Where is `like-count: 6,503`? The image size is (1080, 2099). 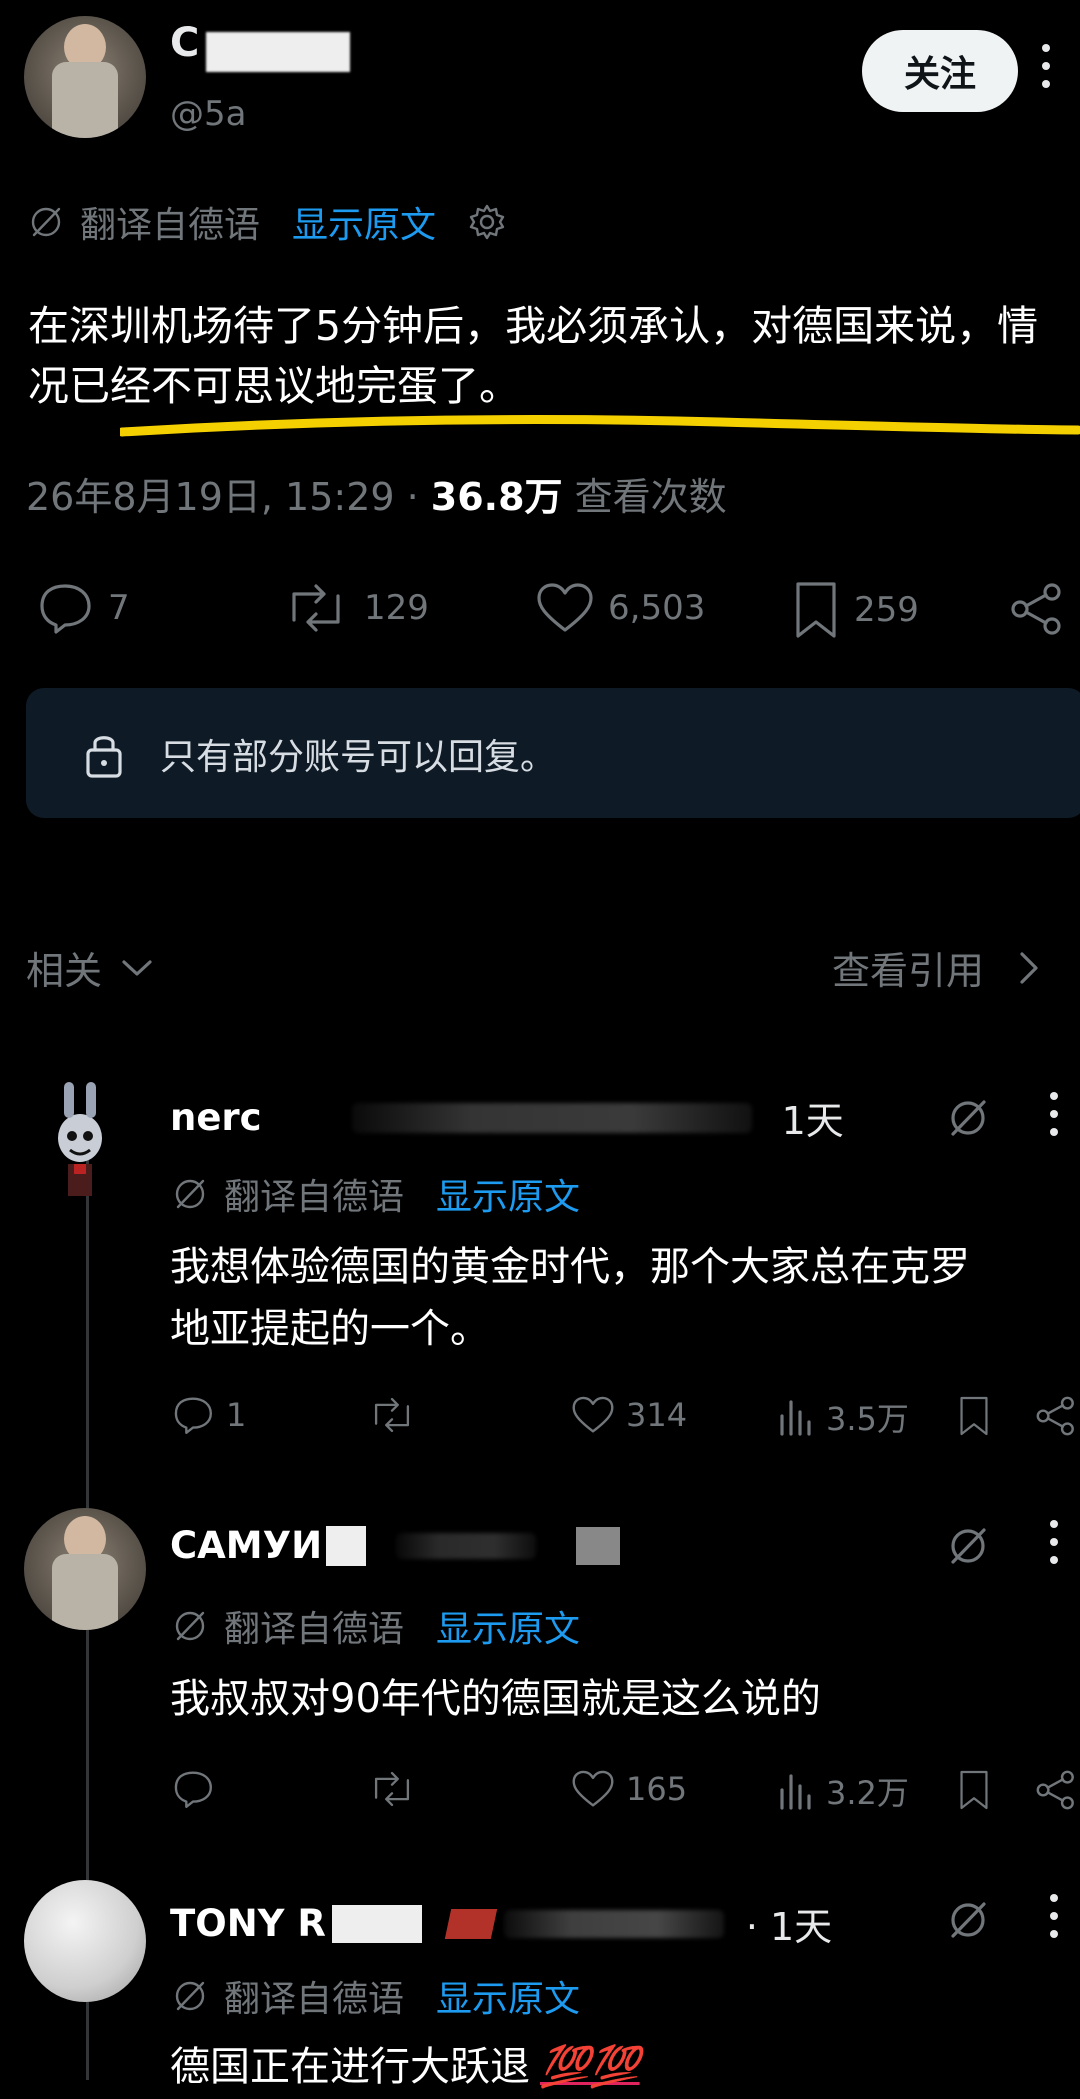
like-count: 6,503 is located at coordinates (657, 608).